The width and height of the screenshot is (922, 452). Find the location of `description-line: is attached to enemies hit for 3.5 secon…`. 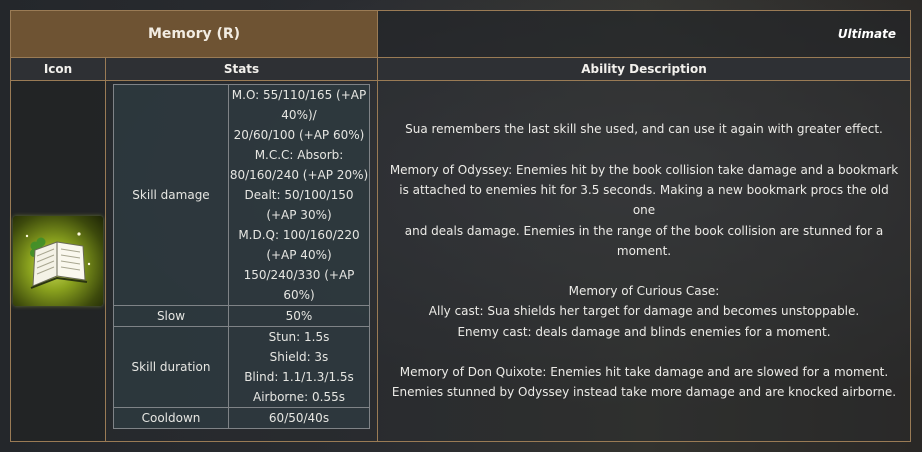

description-line: is attached to enemies hit for 3.5 secon… is located at coordinates (644, 200).